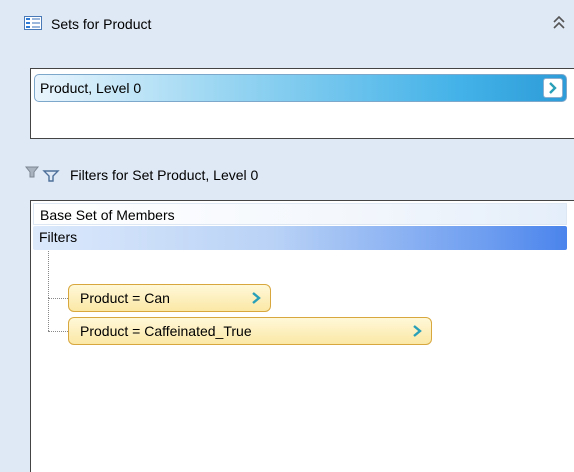 The width and height of the screenshot is (574, 472). I want to click on filters-panel-title: Filters for Set Product, Level 0, so click(164, 175).